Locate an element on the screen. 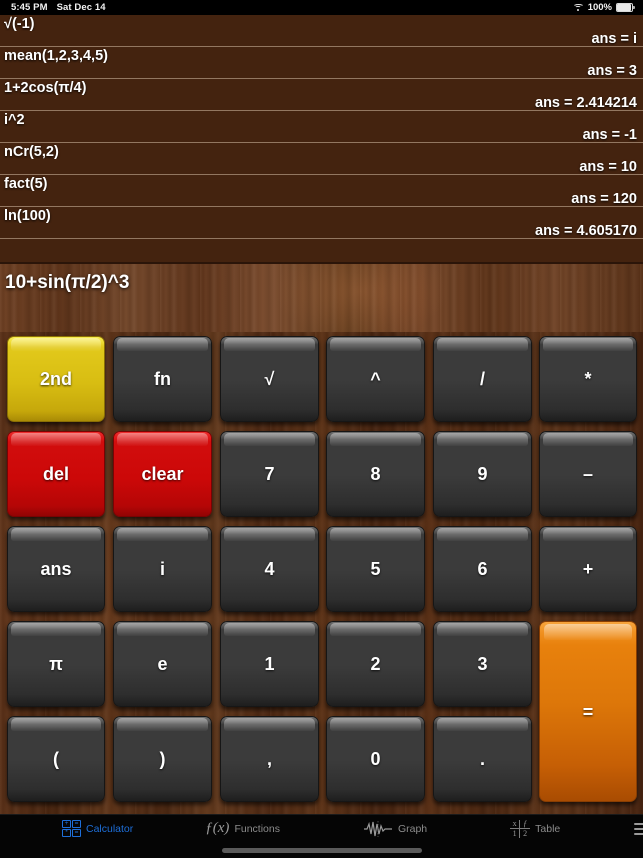  expression-input: 10+sin(π/2)^3 is located at coordinates (64, 279).